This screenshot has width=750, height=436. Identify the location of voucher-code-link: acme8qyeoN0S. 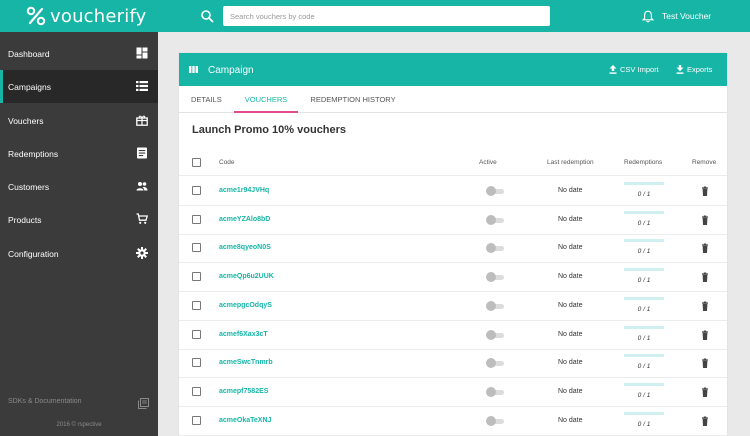
(245, 247).